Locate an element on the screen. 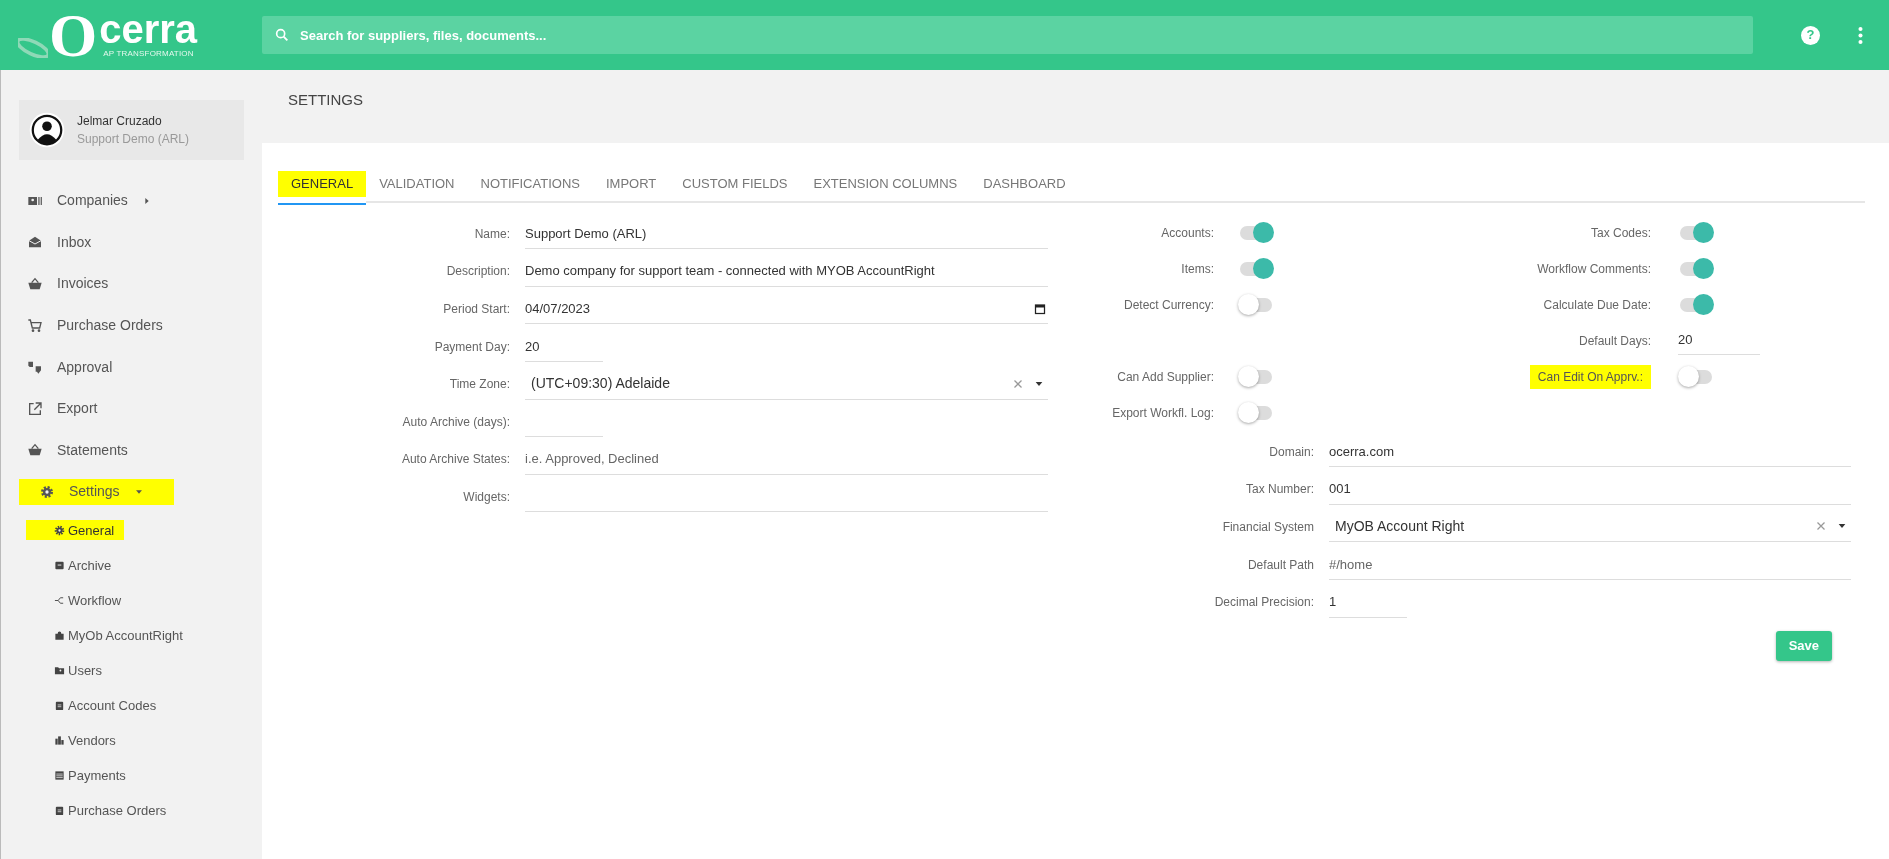  field-label: Name: is located at coordinates (491, 234).